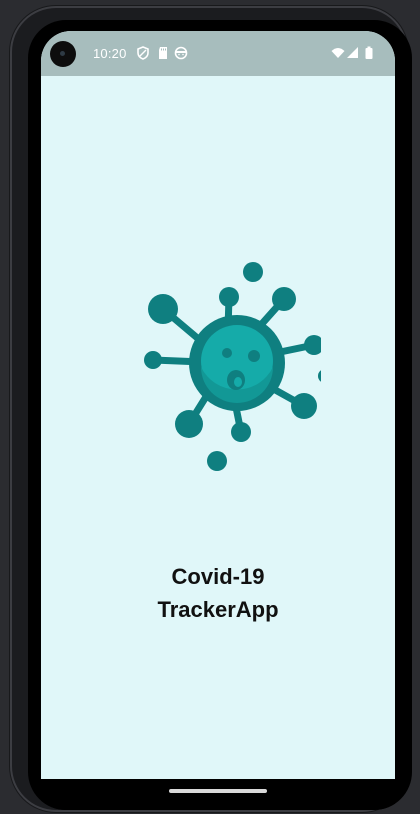 This screenshot has width=420, height=814. What do you see at coordinates (218, 53) in the screenshot?
I see `status-bar: 10:20` at bounding box center [218, 53].